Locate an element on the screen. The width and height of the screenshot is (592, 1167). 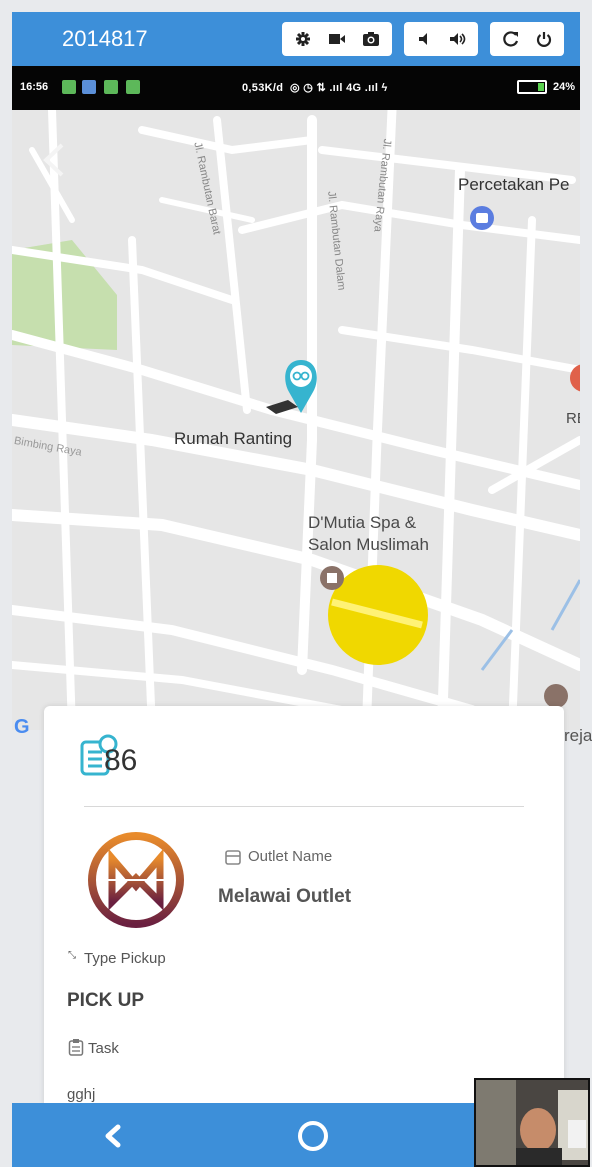
expand-arrows-icon: ⤡ is located at coordinates (72, 955).